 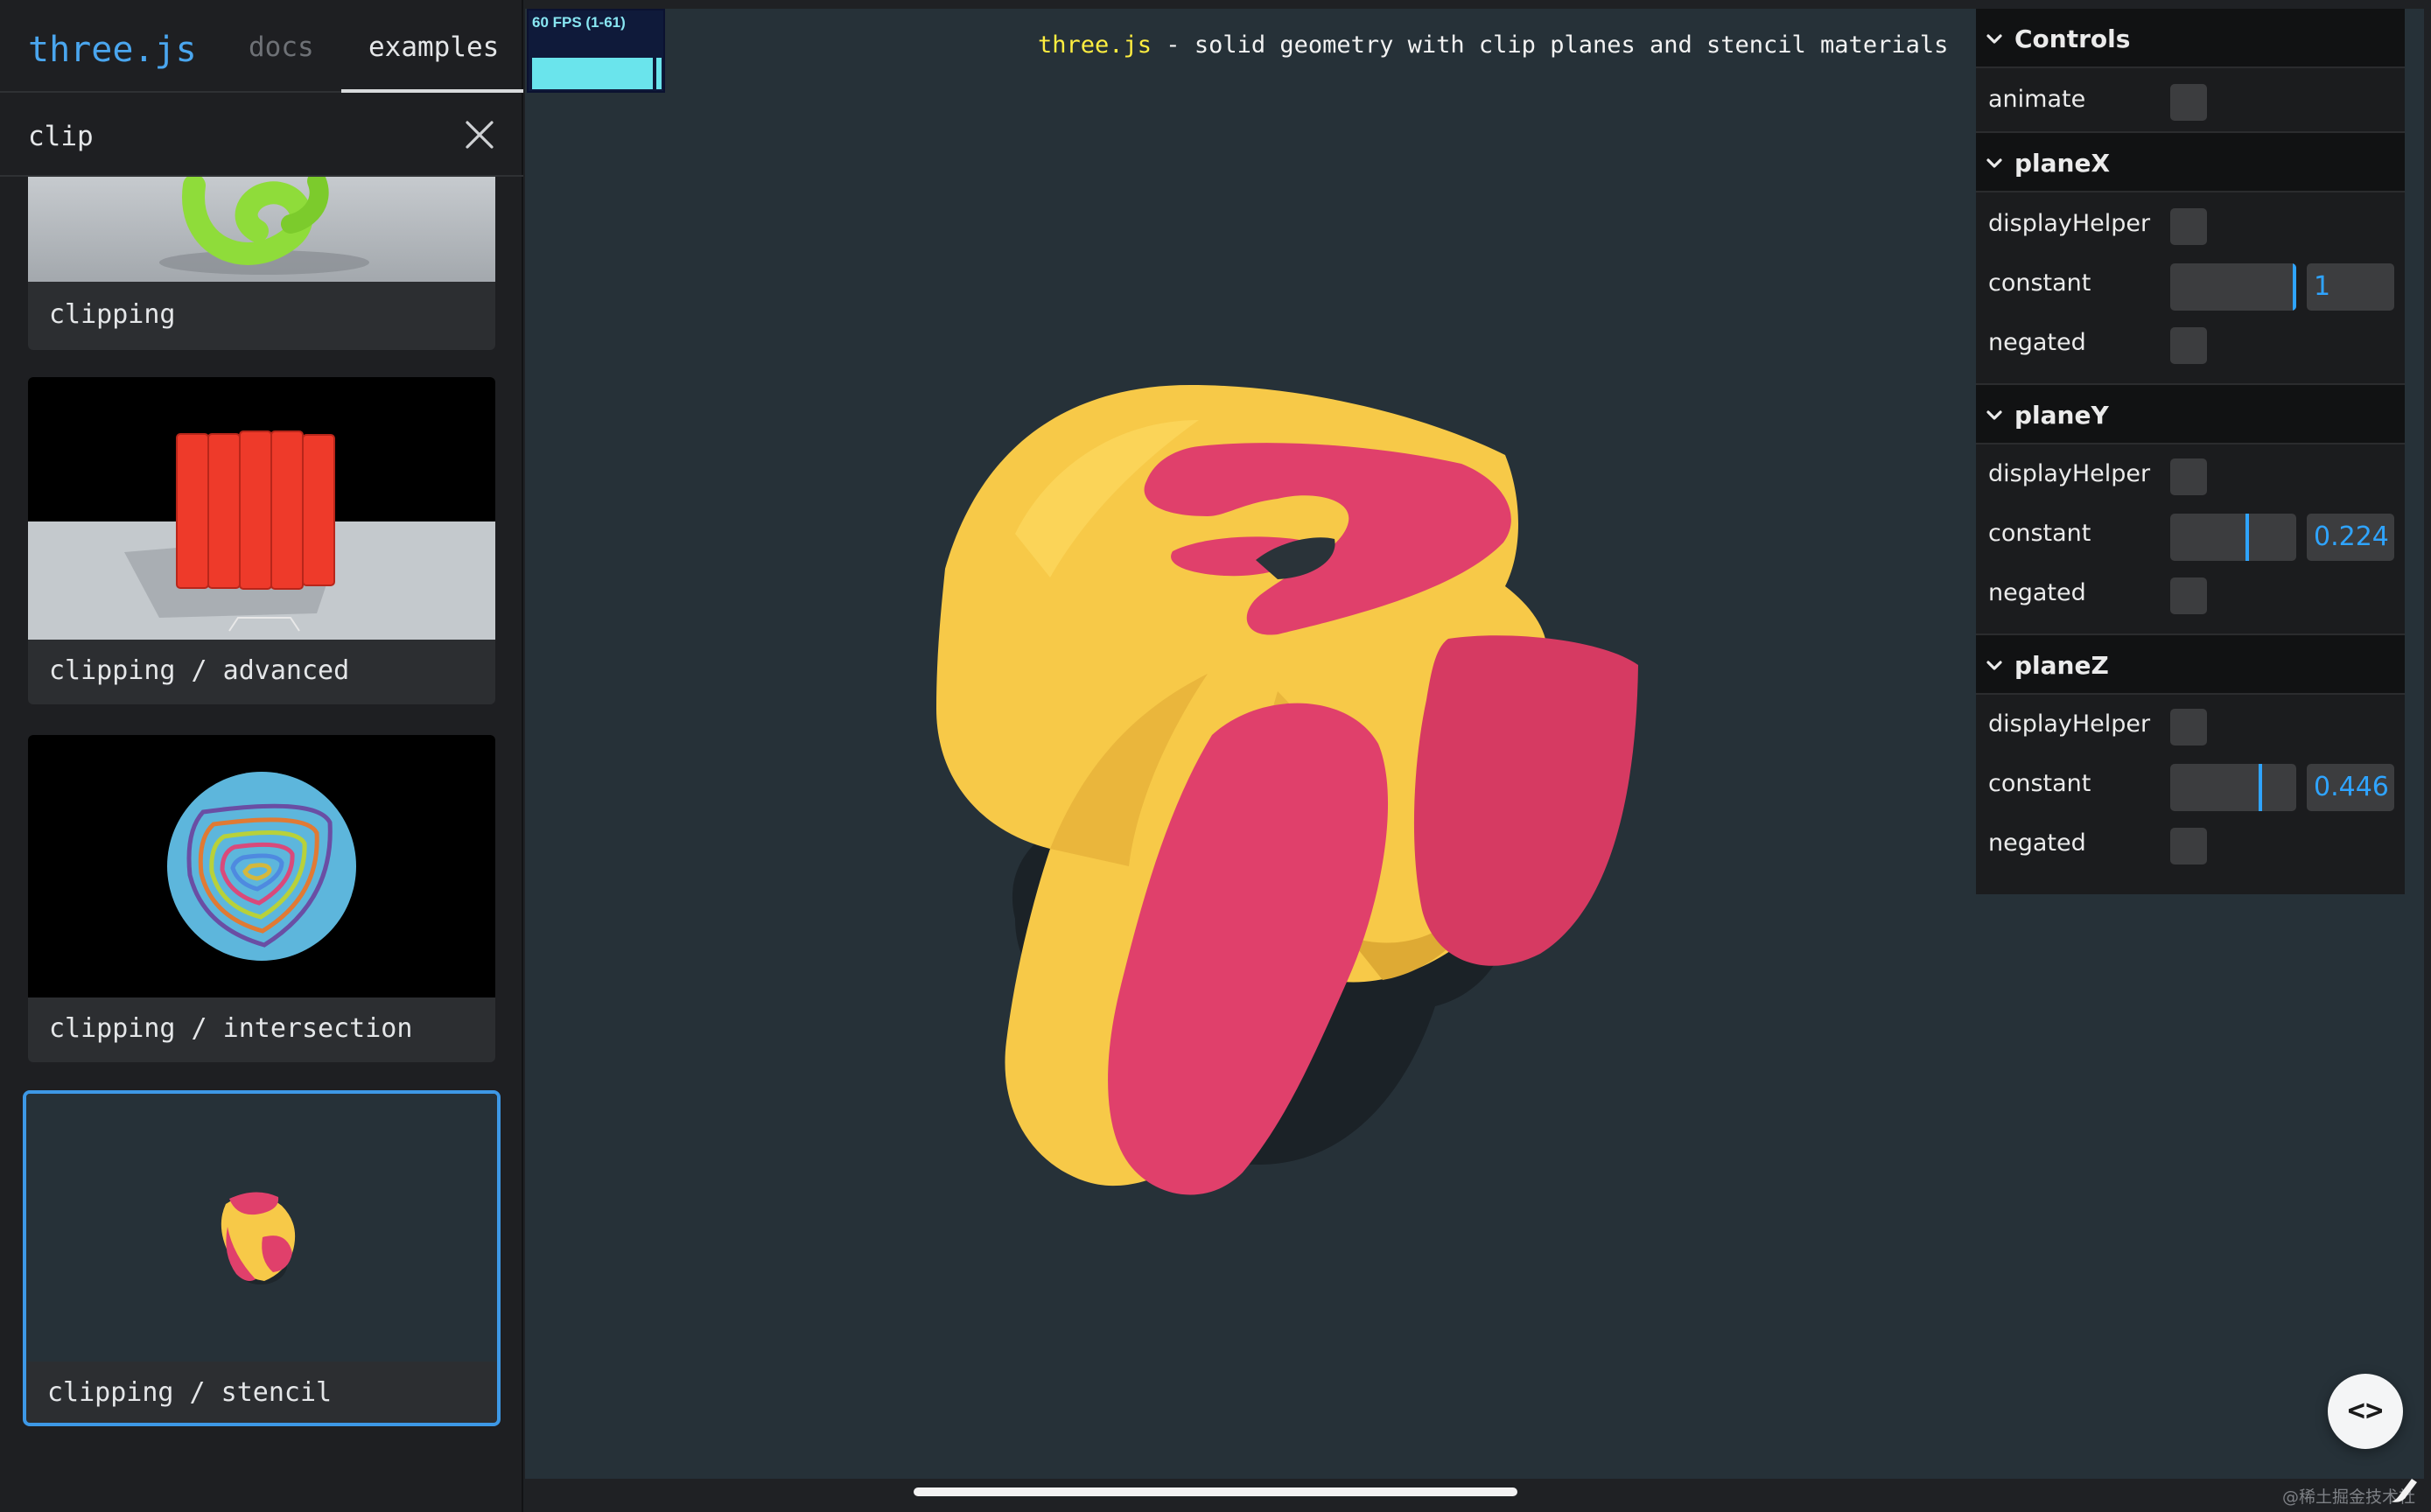 I want to click on constant-input: 0.224, so click(x=2350, y=537).